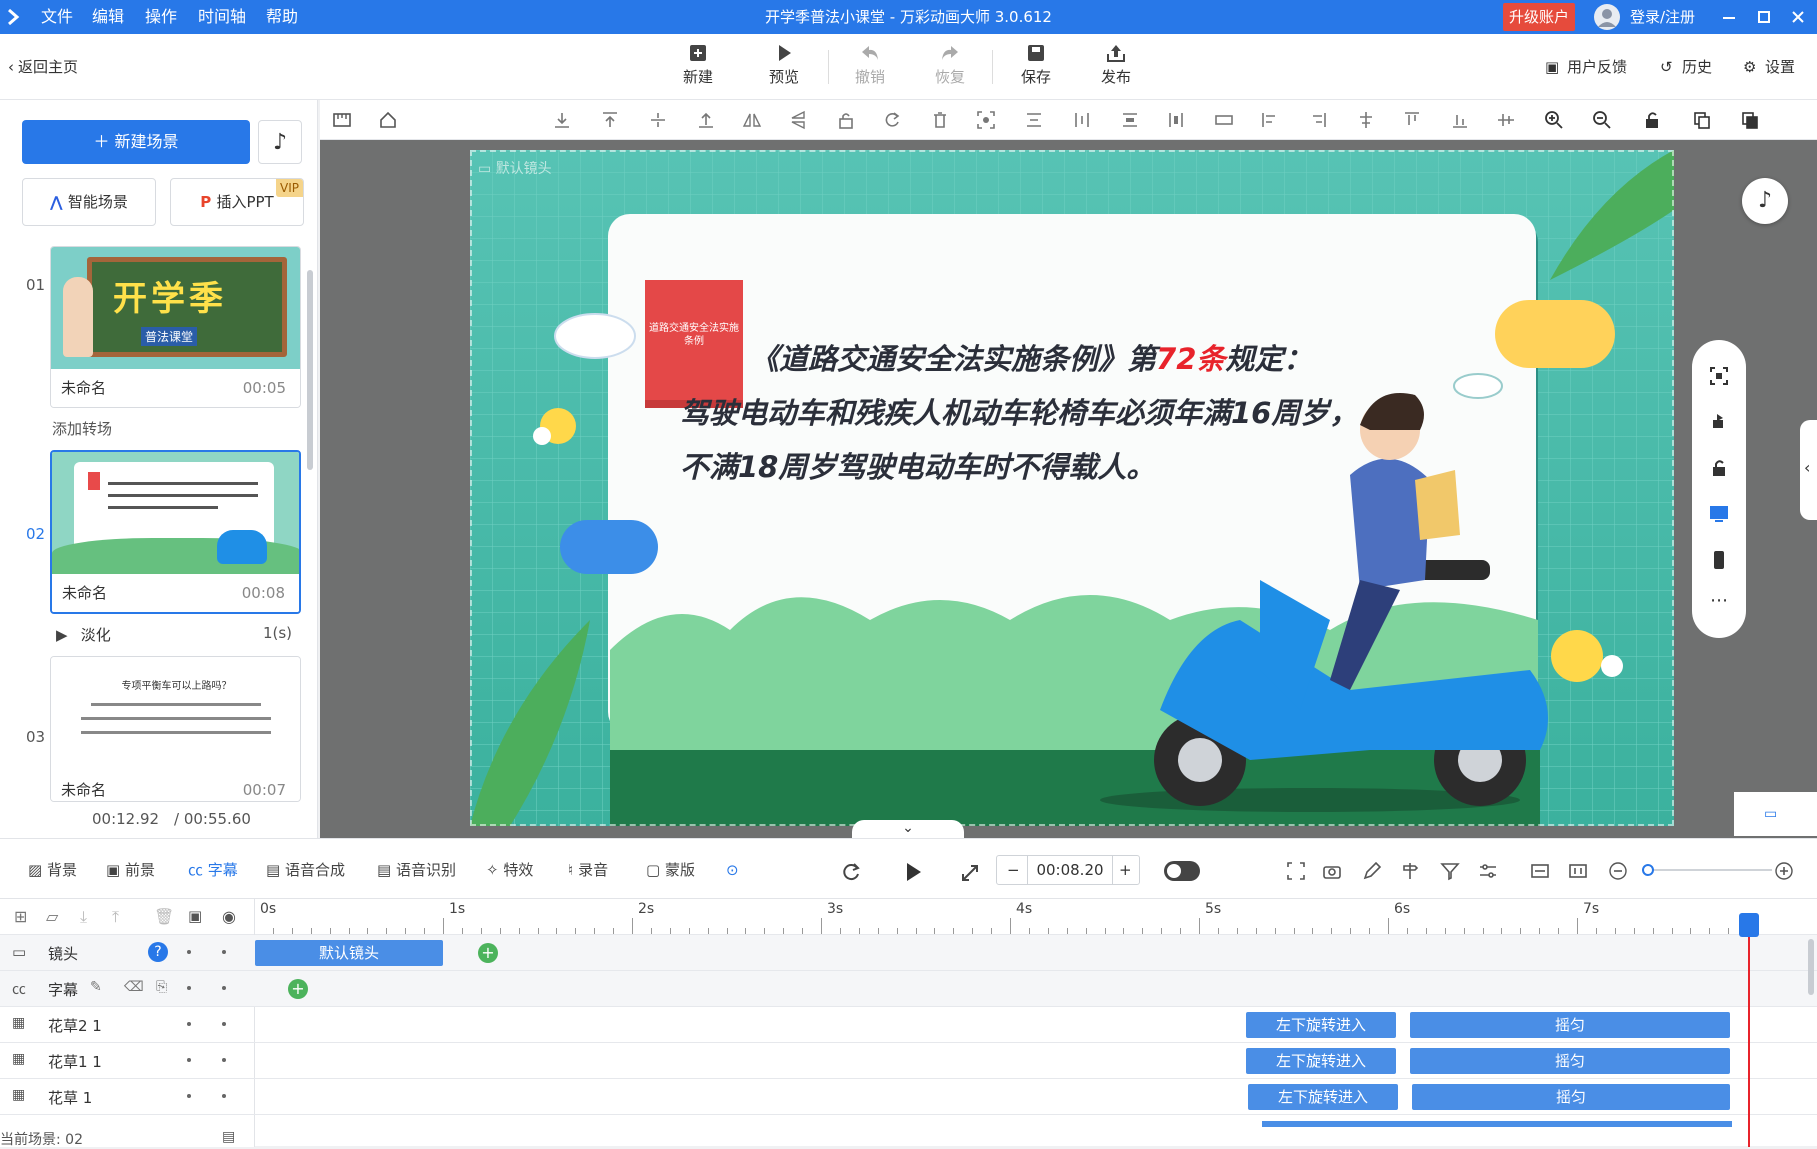 Image resolution: width=1817 pixels, height=1149 pixels. Describe the element at coordinates (509, 870) in the screenshot. I see `tab-effects: ✧ 特效` at that location.